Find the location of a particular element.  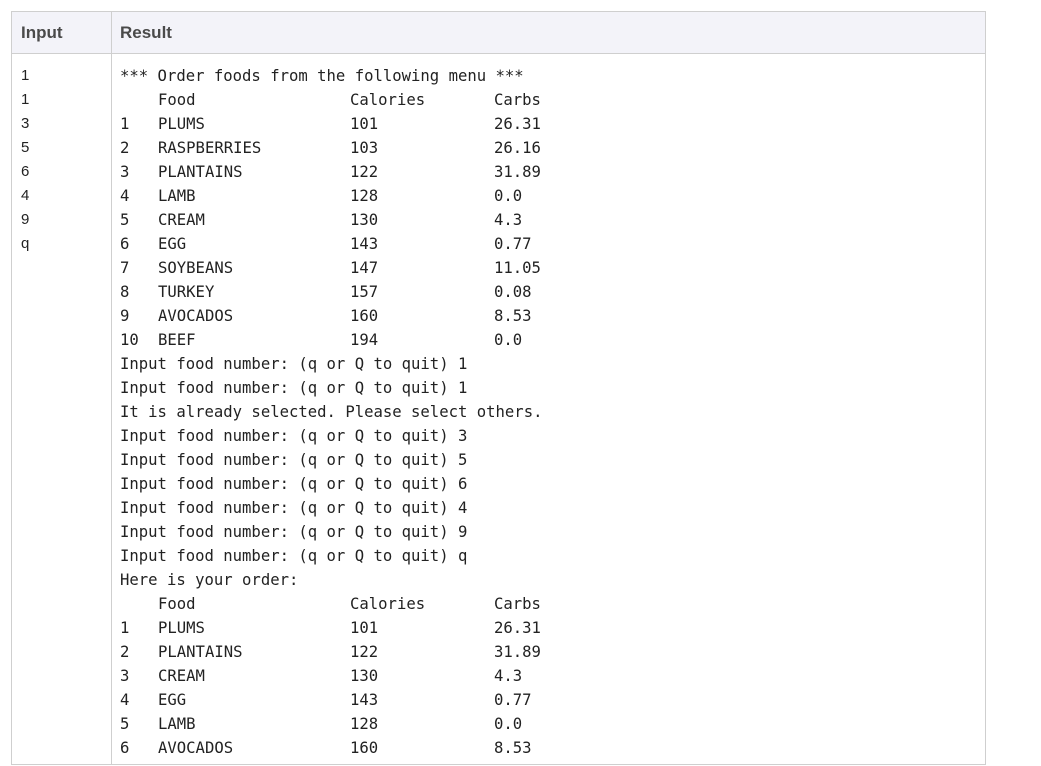

input-value: 6 is located at coordinates (25, 171).